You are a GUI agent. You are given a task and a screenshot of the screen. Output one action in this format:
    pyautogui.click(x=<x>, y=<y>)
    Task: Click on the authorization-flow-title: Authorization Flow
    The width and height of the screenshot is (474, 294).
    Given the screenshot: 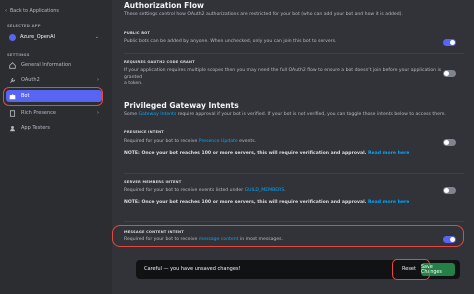 What is the action you would take?
    pyautogui.click(x=164, y=5)
    